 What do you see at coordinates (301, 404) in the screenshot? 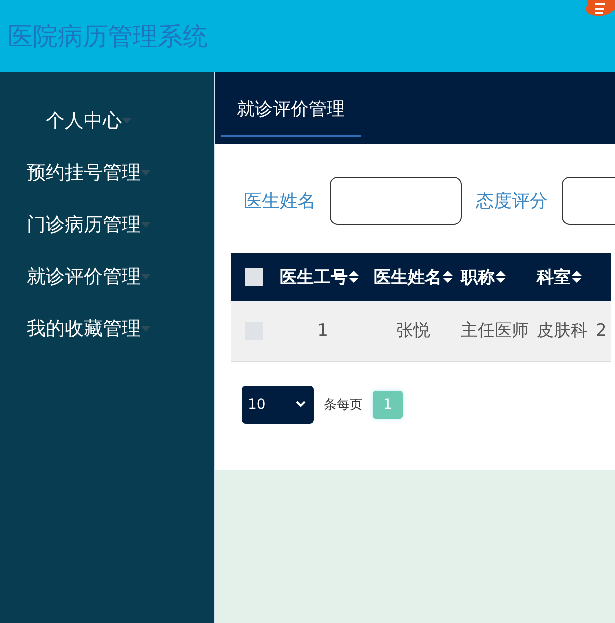
I see `chevron-down-icon` at bounding box center [301, 404].